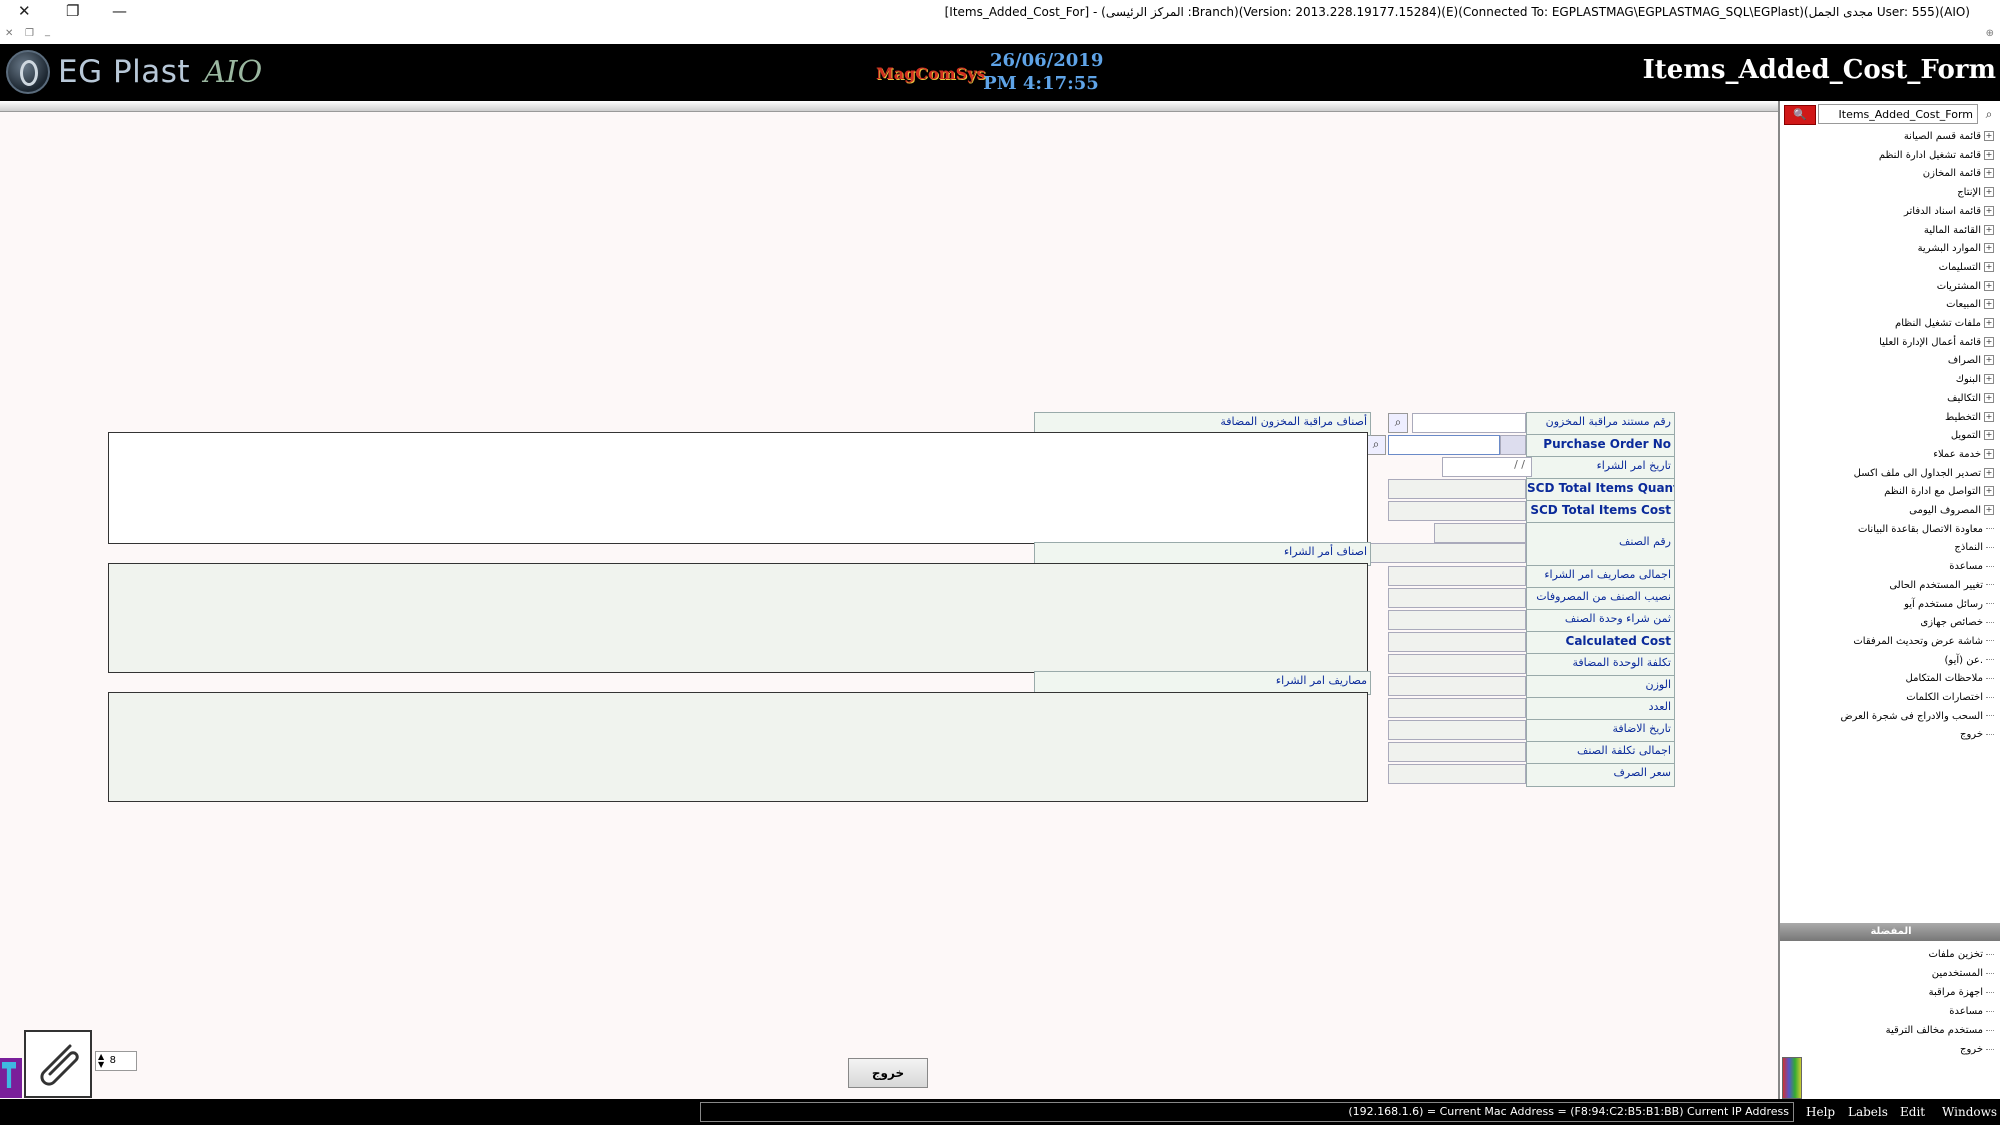  Describe the element at coordinates (1951, 511) in the screenshot. I see `tree-item: المصروف اليومى +` at that location.